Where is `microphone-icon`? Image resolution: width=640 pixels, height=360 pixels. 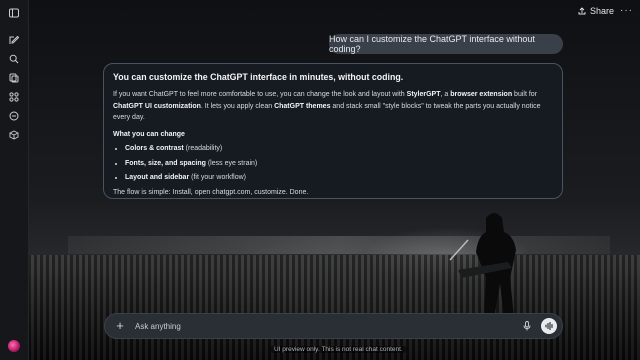
microphone-icon is located at coordinates (527, 326).